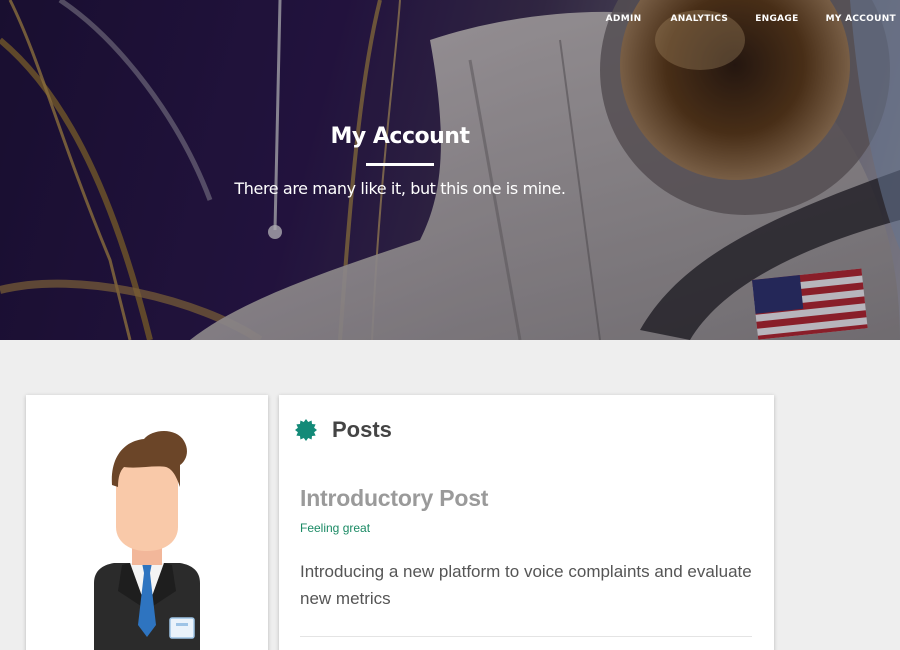  Describe the element at coordinates (362, 429) in the screenshot. I see `posts-heading: Posts` at that location.